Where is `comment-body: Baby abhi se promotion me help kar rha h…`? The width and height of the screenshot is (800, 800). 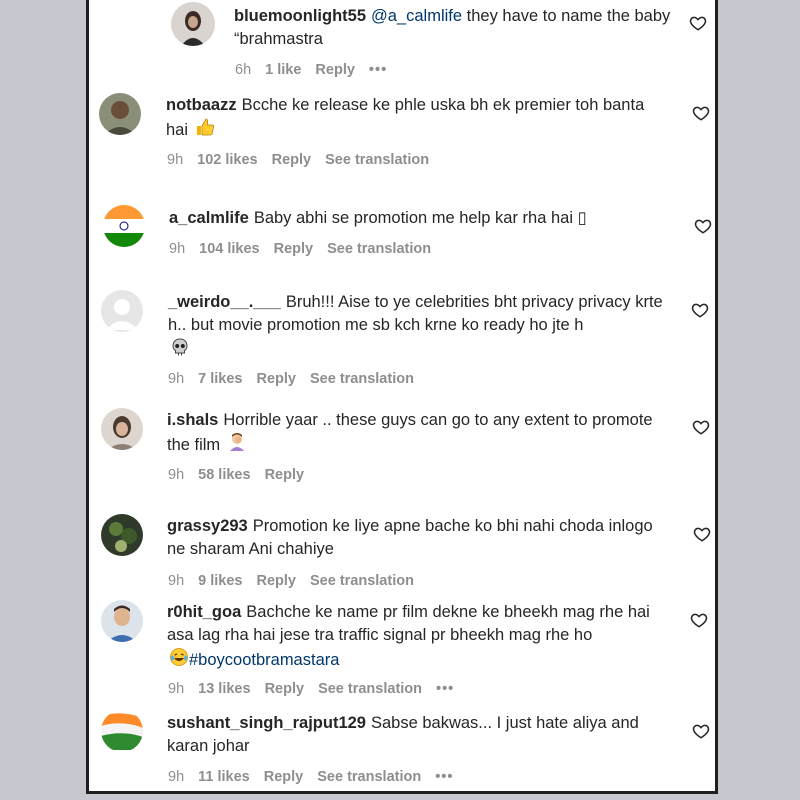
comment-body: Baby abhi se promotion me help kar rha h… is located at coordinates (420, 218).